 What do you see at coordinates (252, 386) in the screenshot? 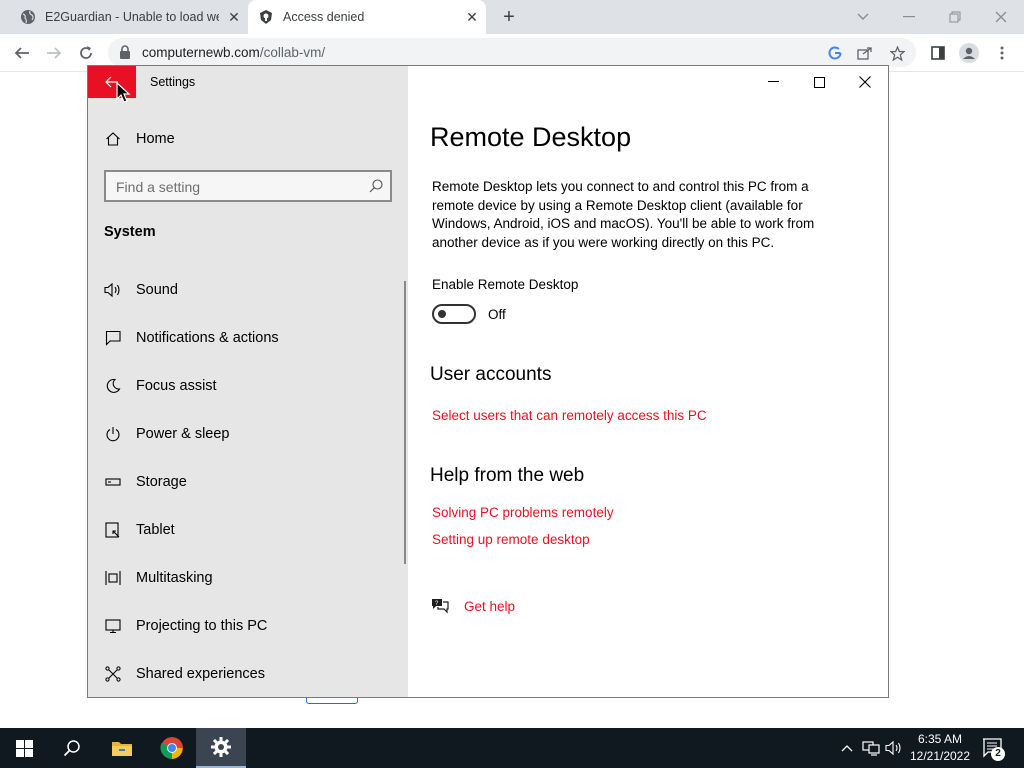
I see `nav-item-focus-assist: Focus assist` at bounding box center [252, 386].